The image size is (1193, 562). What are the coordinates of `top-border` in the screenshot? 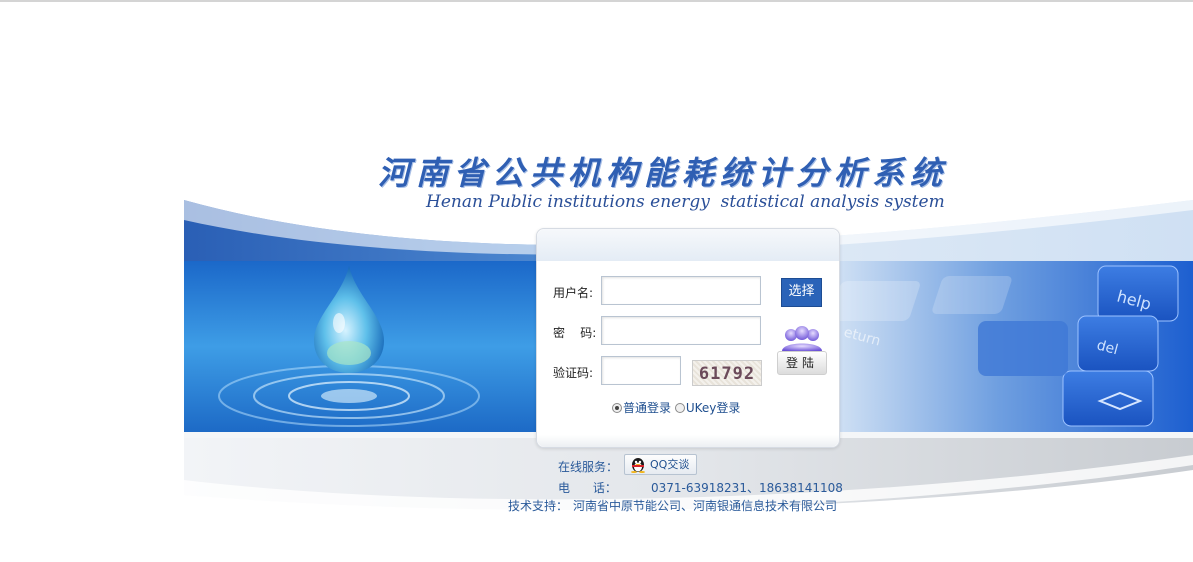 It's located at (596, 1).